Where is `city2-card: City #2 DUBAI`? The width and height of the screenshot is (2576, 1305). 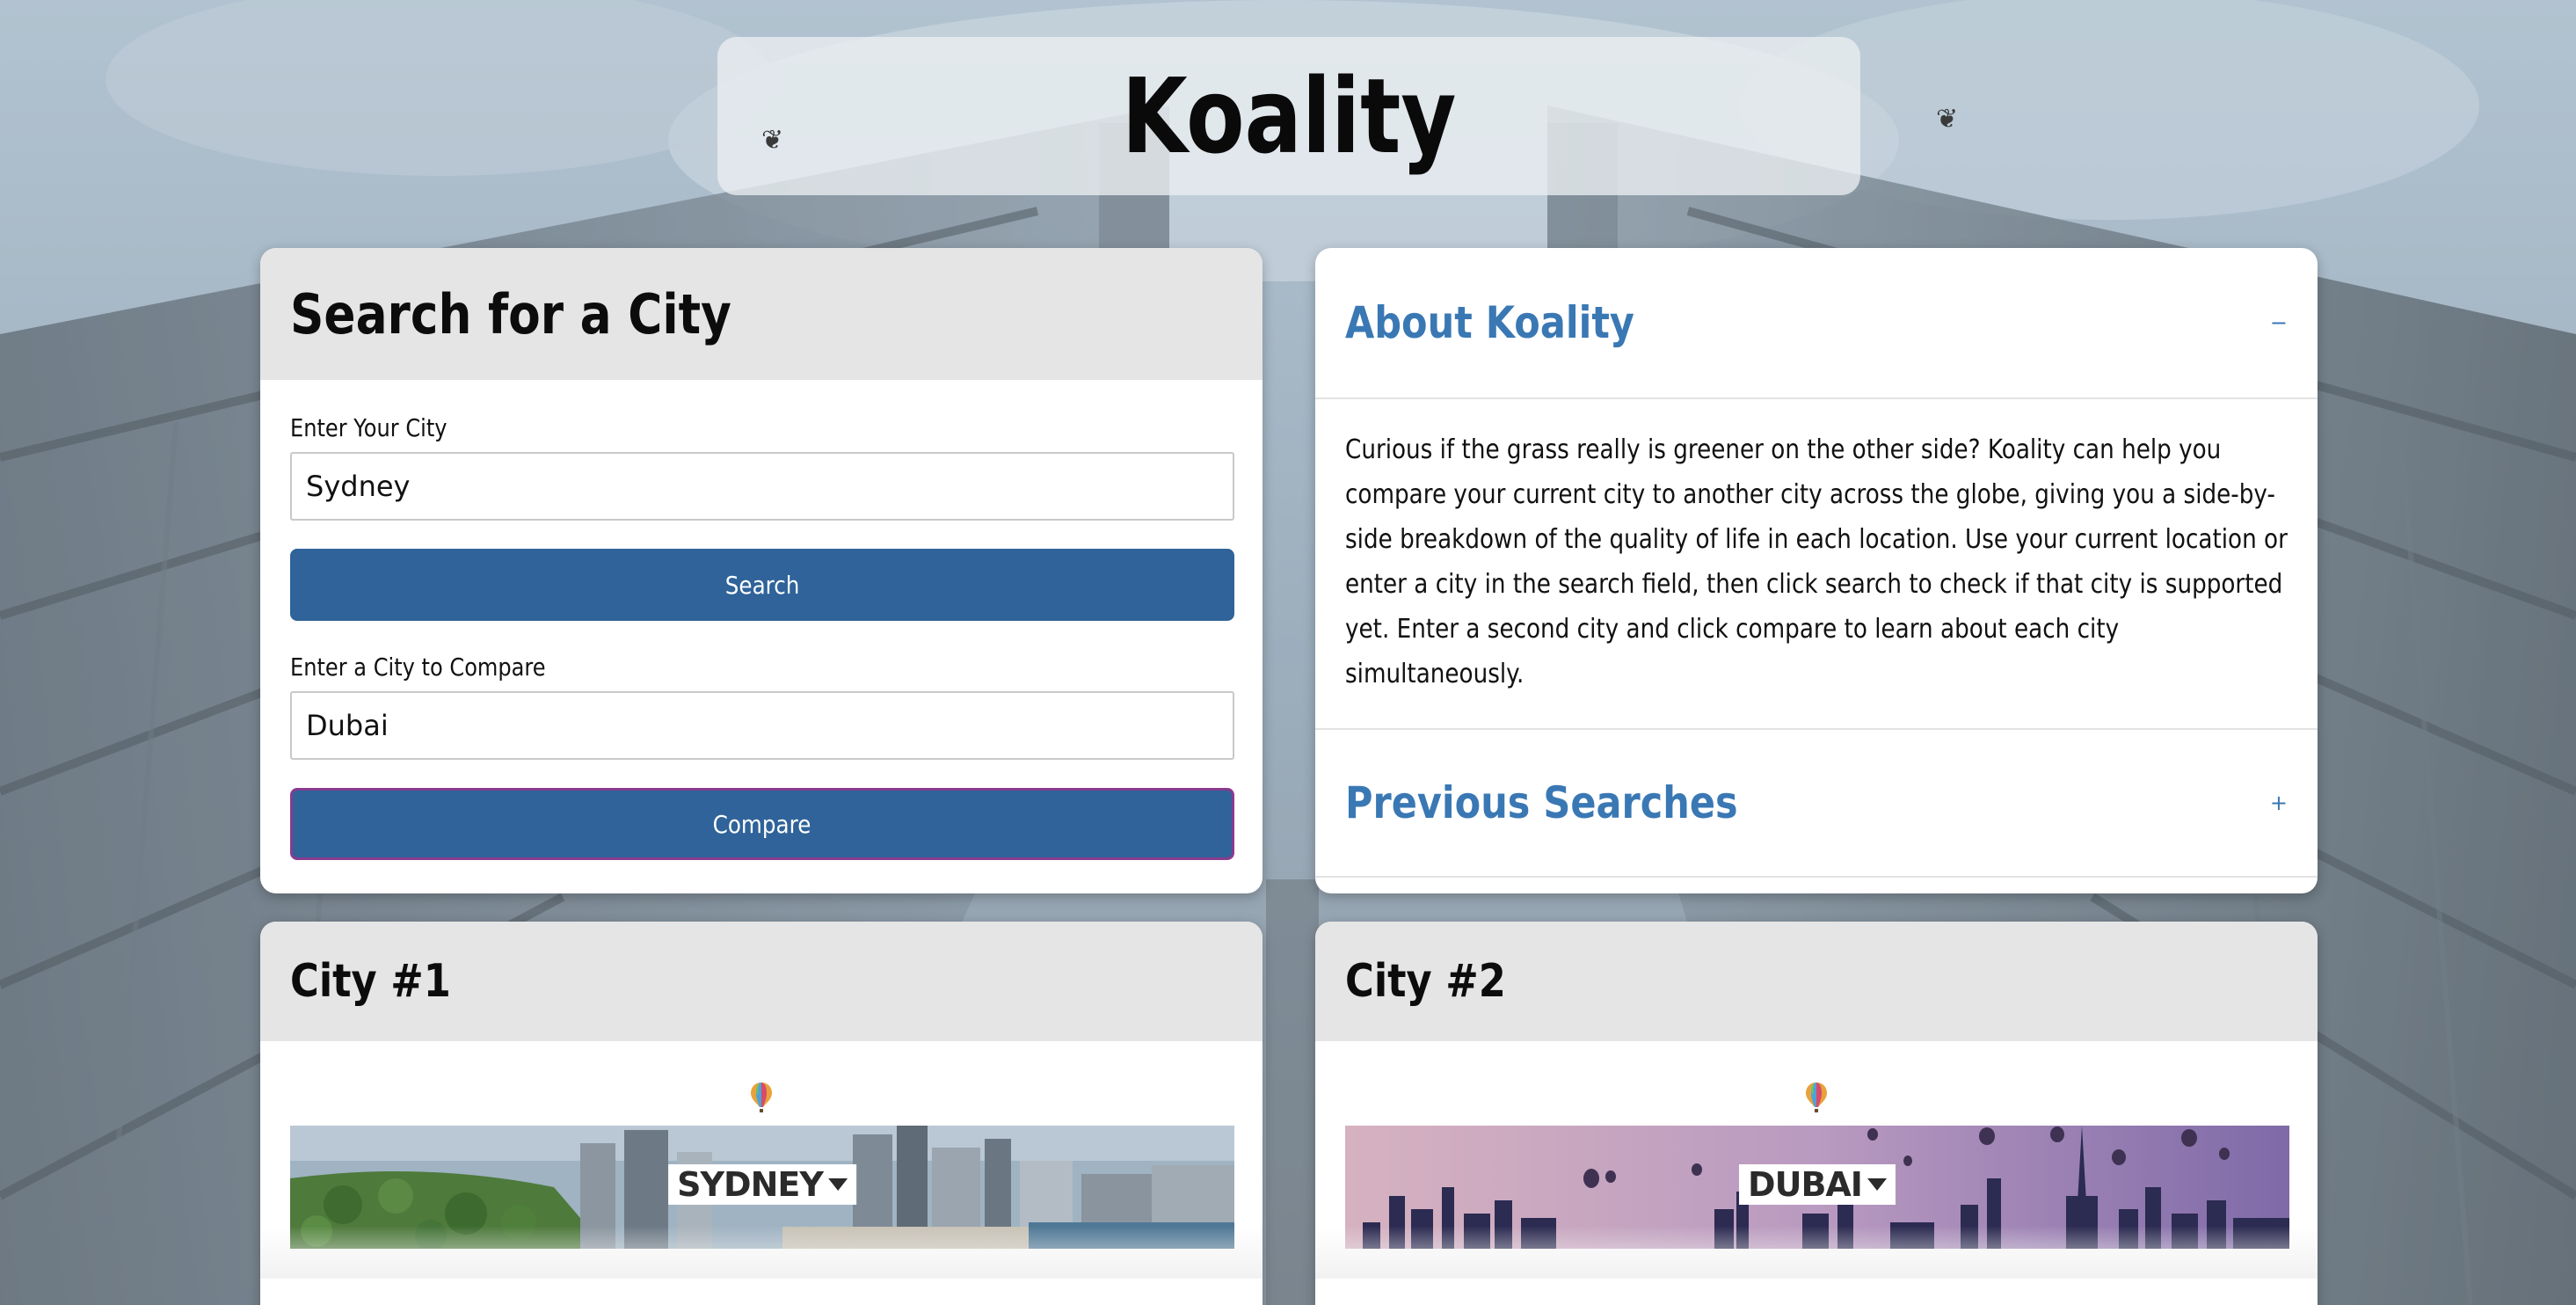
city2-card: City #2 DUBAI is located at coordinates (1816, 1113).